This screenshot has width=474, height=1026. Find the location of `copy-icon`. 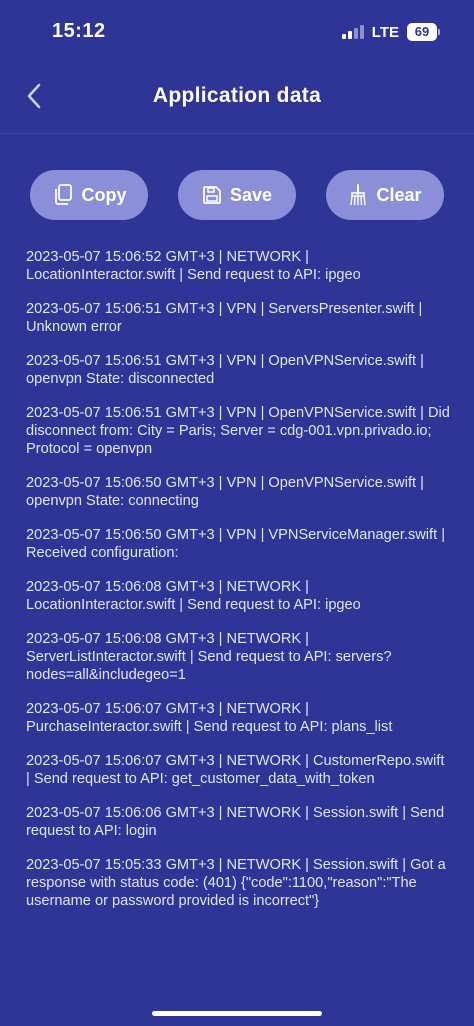

copy-icon is located at coordinates (63, 194).